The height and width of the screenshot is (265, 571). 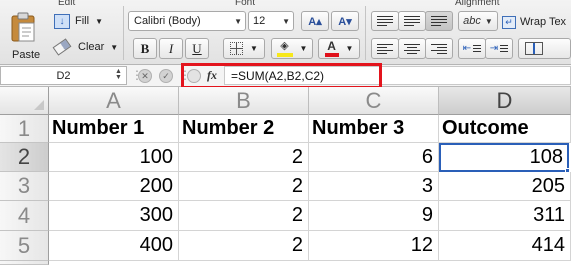 I want to click on bold-button: B, so click(x=145, y=48).